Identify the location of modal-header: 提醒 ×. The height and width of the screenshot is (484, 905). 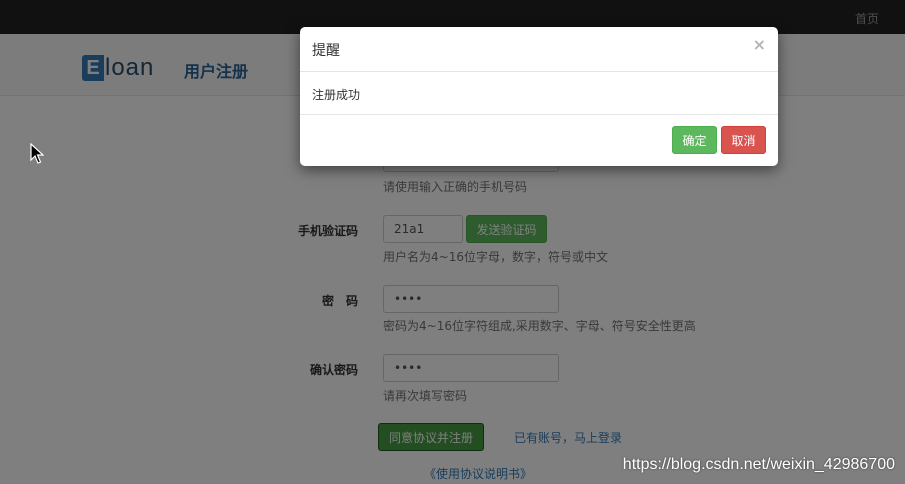
(539, 49).